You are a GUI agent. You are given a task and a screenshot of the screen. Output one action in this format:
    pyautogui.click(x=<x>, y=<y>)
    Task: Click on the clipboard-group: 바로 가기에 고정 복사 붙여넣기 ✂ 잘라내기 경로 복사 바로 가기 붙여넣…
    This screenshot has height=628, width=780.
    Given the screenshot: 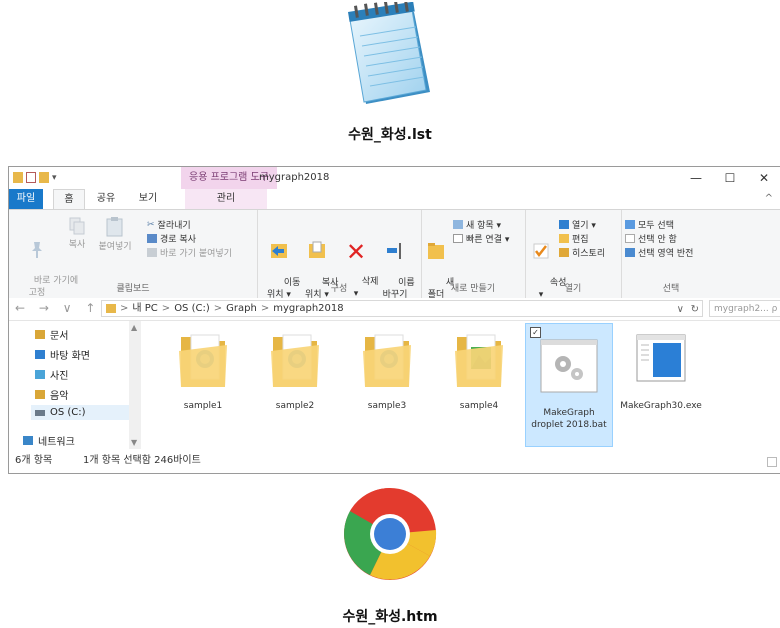 What is the action you would take?
    pyautogui.click(x=133, y=254)
    